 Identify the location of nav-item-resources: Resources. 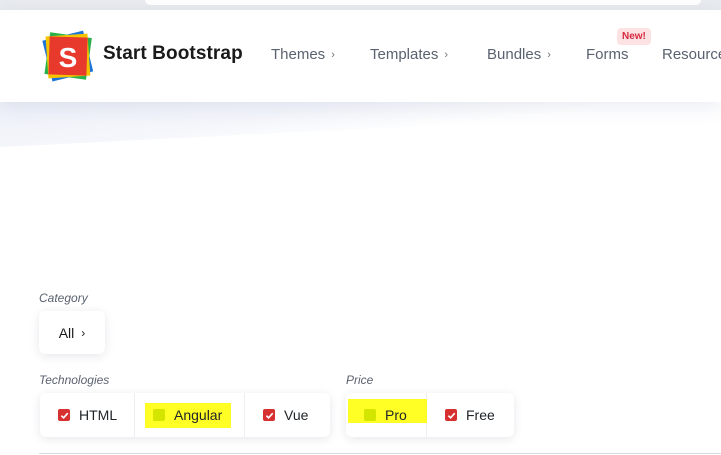
(691, 54).